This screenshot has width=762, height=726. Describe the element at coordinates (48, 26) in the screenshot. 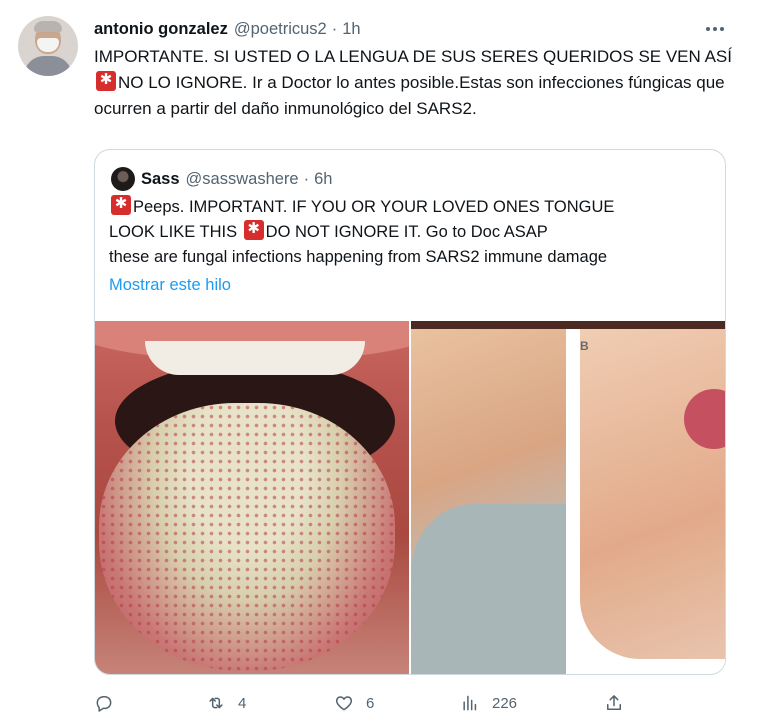

I see `avatar-hair` at that location.